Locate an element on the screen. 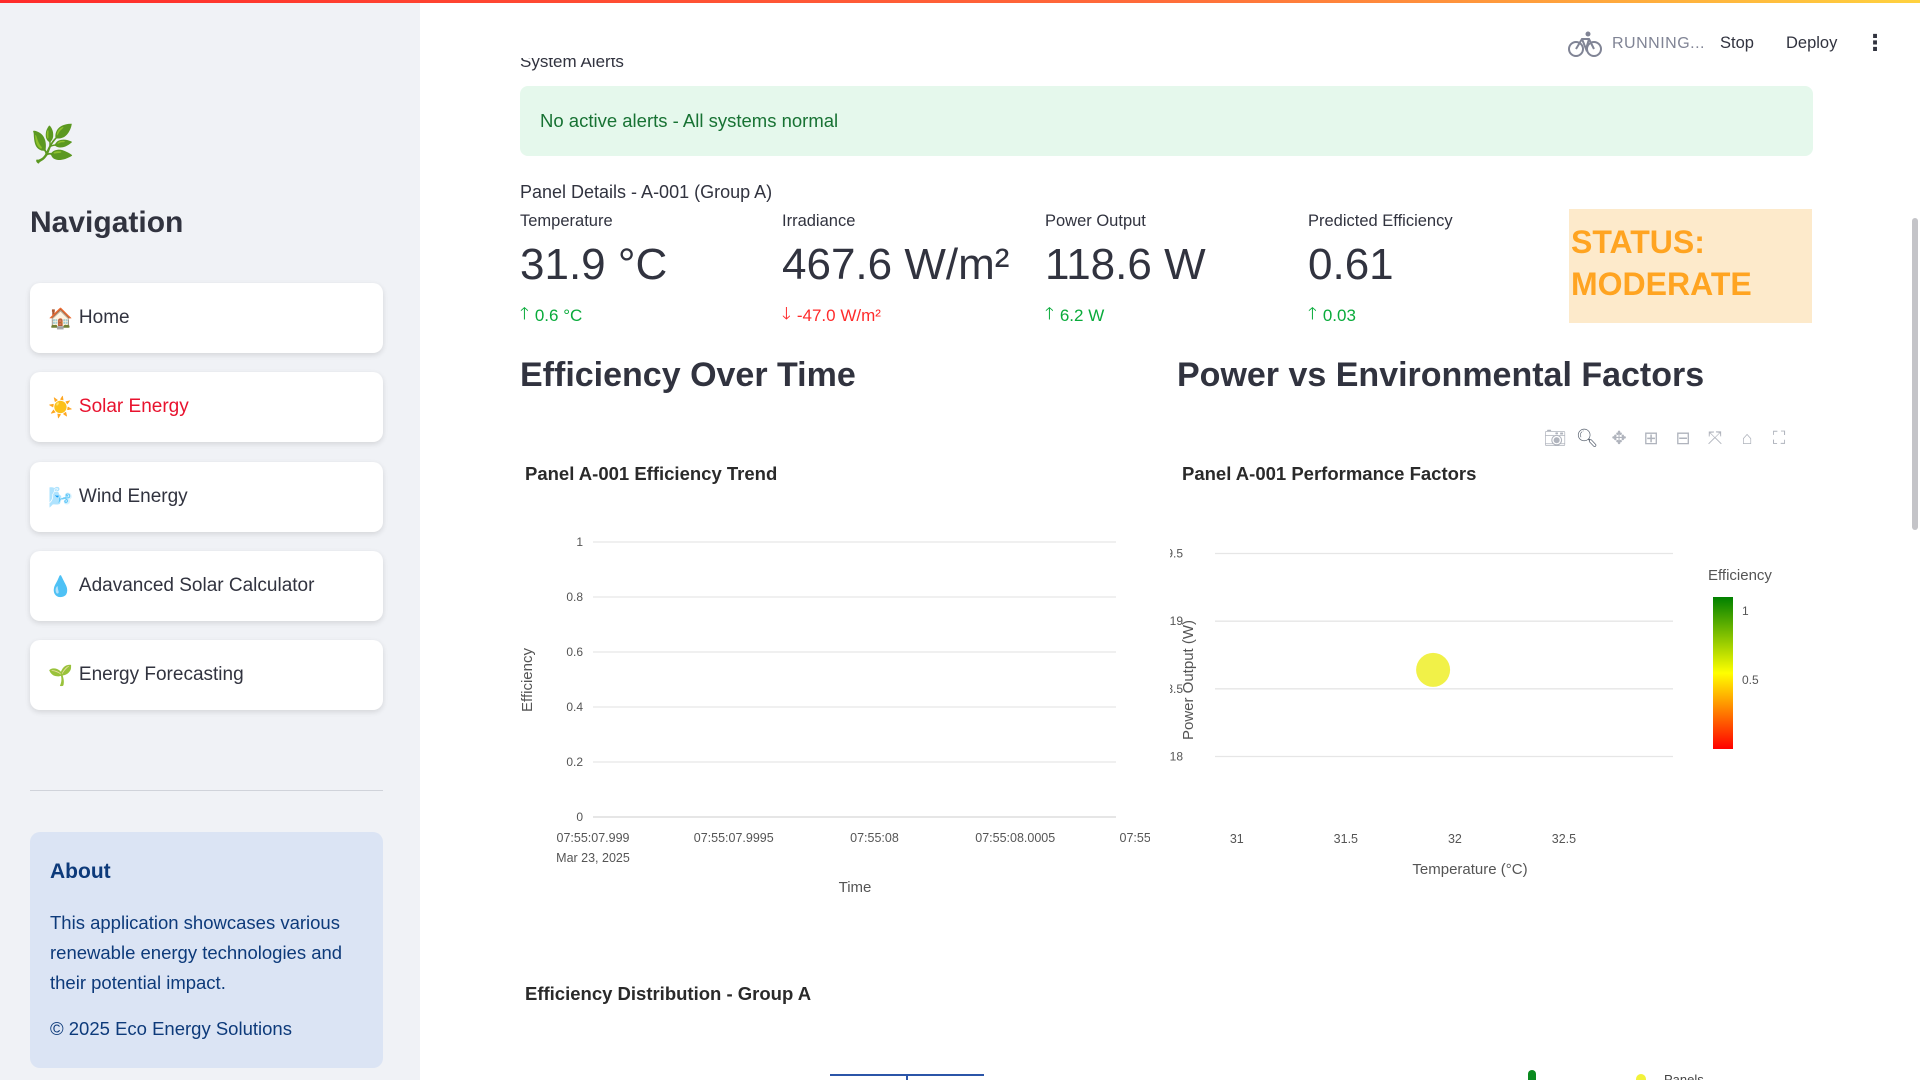 The image size is (1920, 1080). nav-button-solar-energy: ☀️ Solar Energy is located at coordinates (206, 407).